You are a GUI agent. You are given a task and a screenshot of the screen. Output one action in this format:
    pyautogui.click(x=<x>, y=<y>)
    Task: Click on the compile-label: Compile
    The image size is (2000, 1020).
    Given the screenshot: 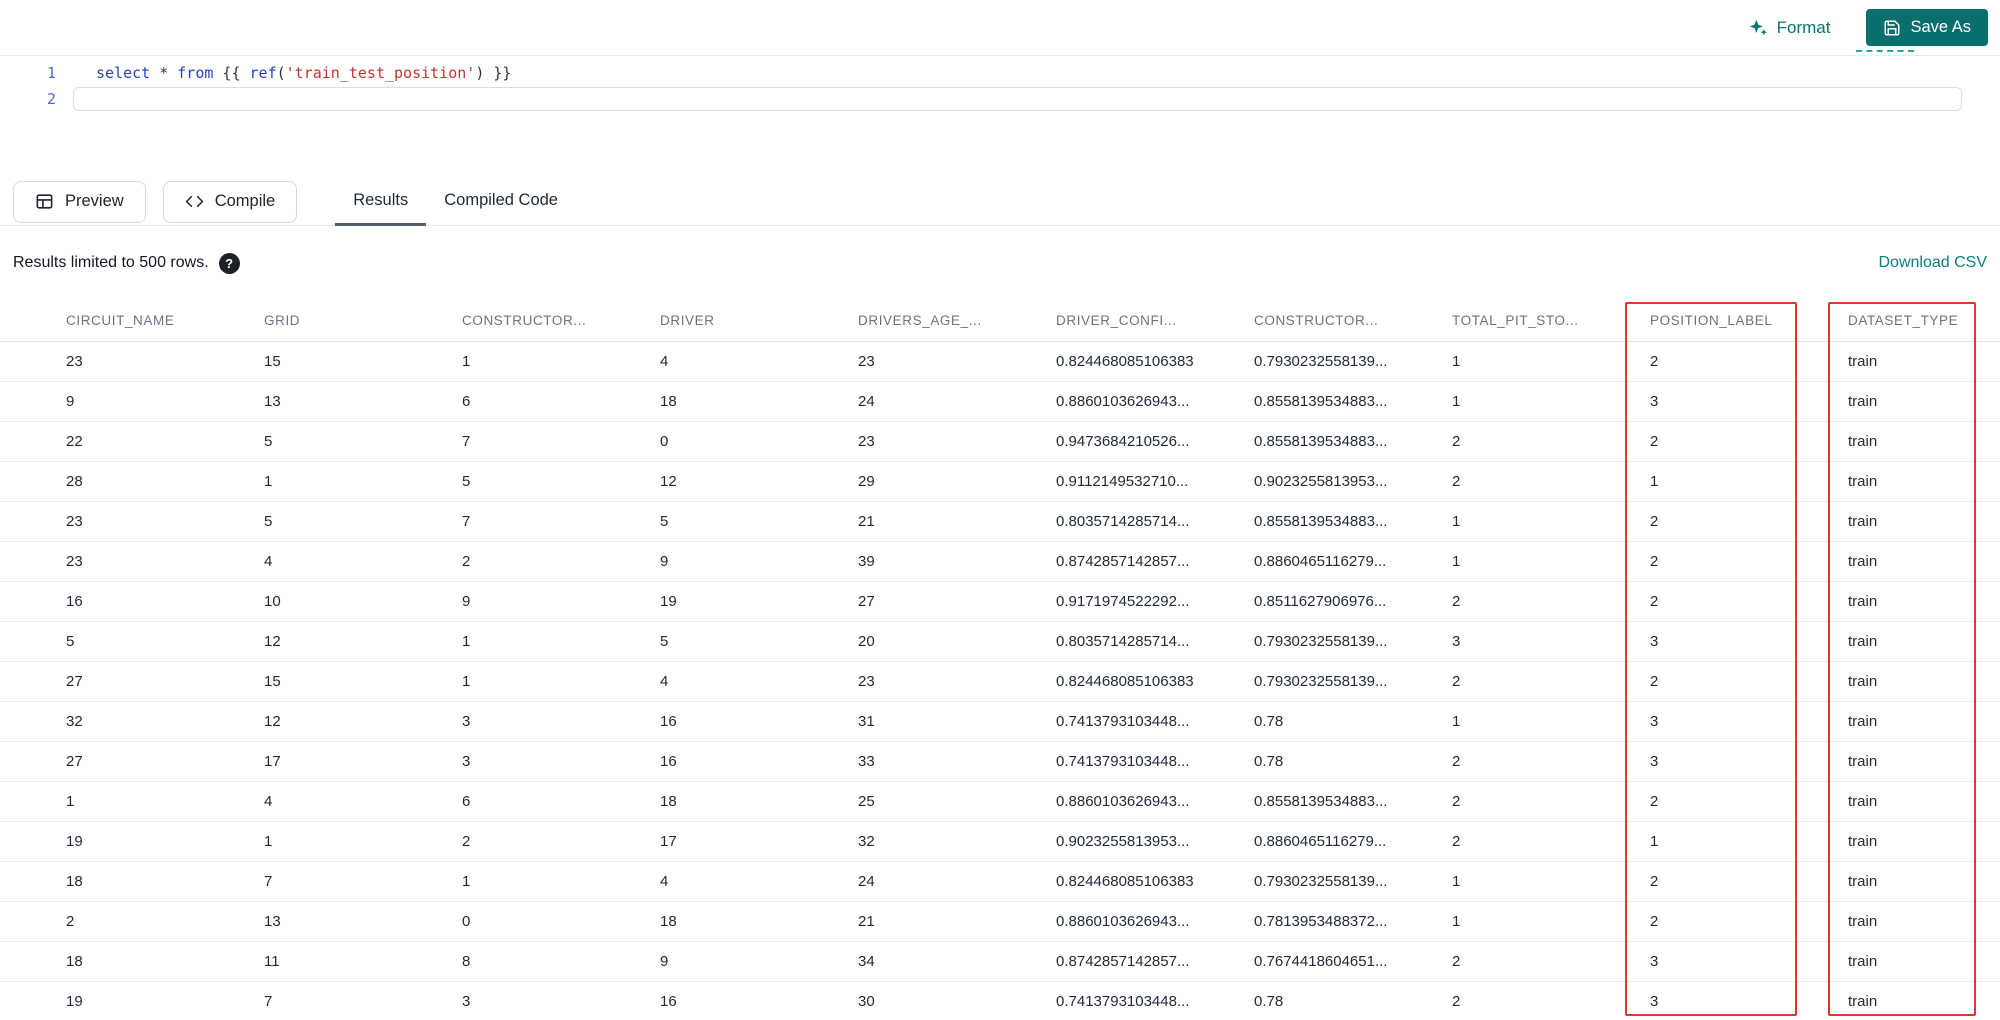 What is the action you would take?
    pyautogui.click(x=245, y=201)
    